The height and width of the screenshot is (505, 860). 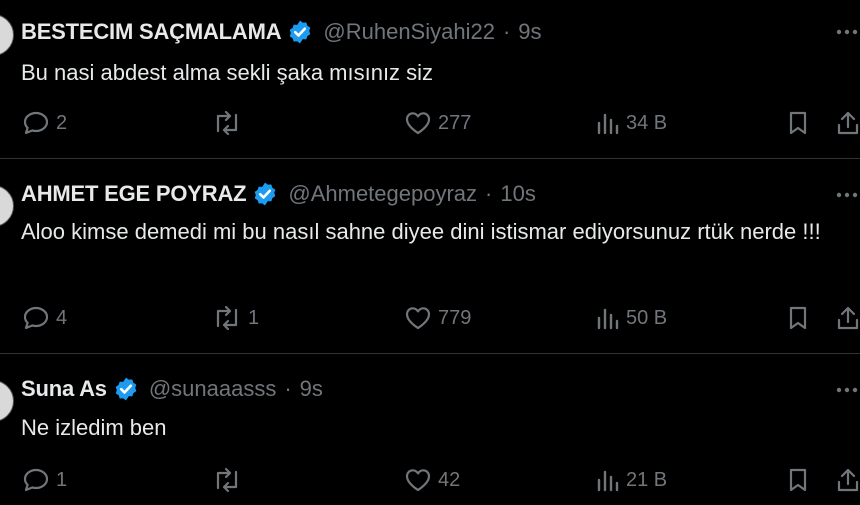 What do you see at coordinates (62, 317) in the screenshot?
I see `reply-count: 4` at bounding box center [62, 317].